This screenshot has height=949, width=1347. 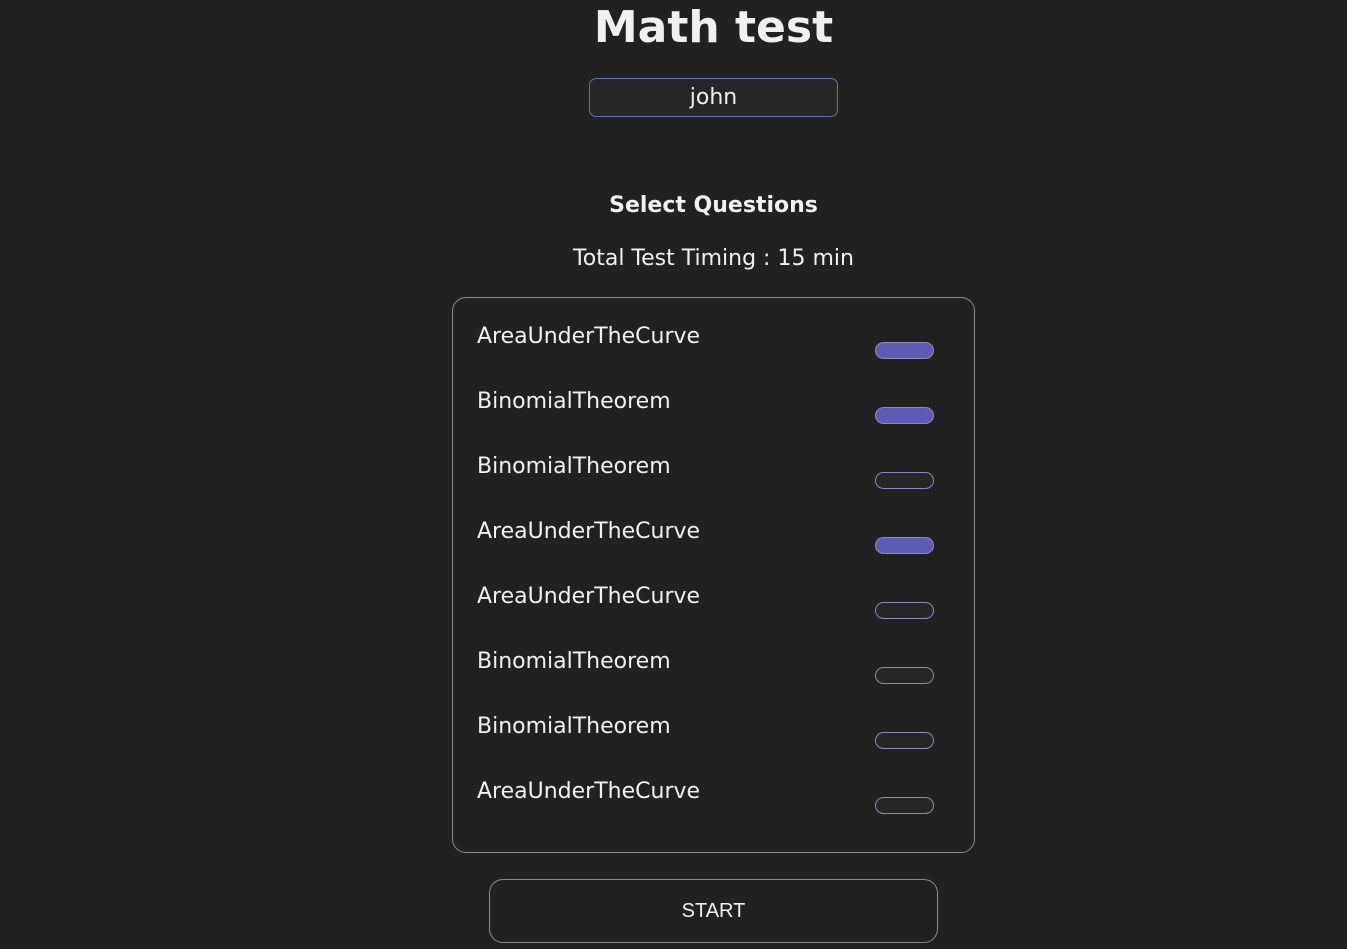 I want to click on page-title: Math test, so click(x=713, y=27).